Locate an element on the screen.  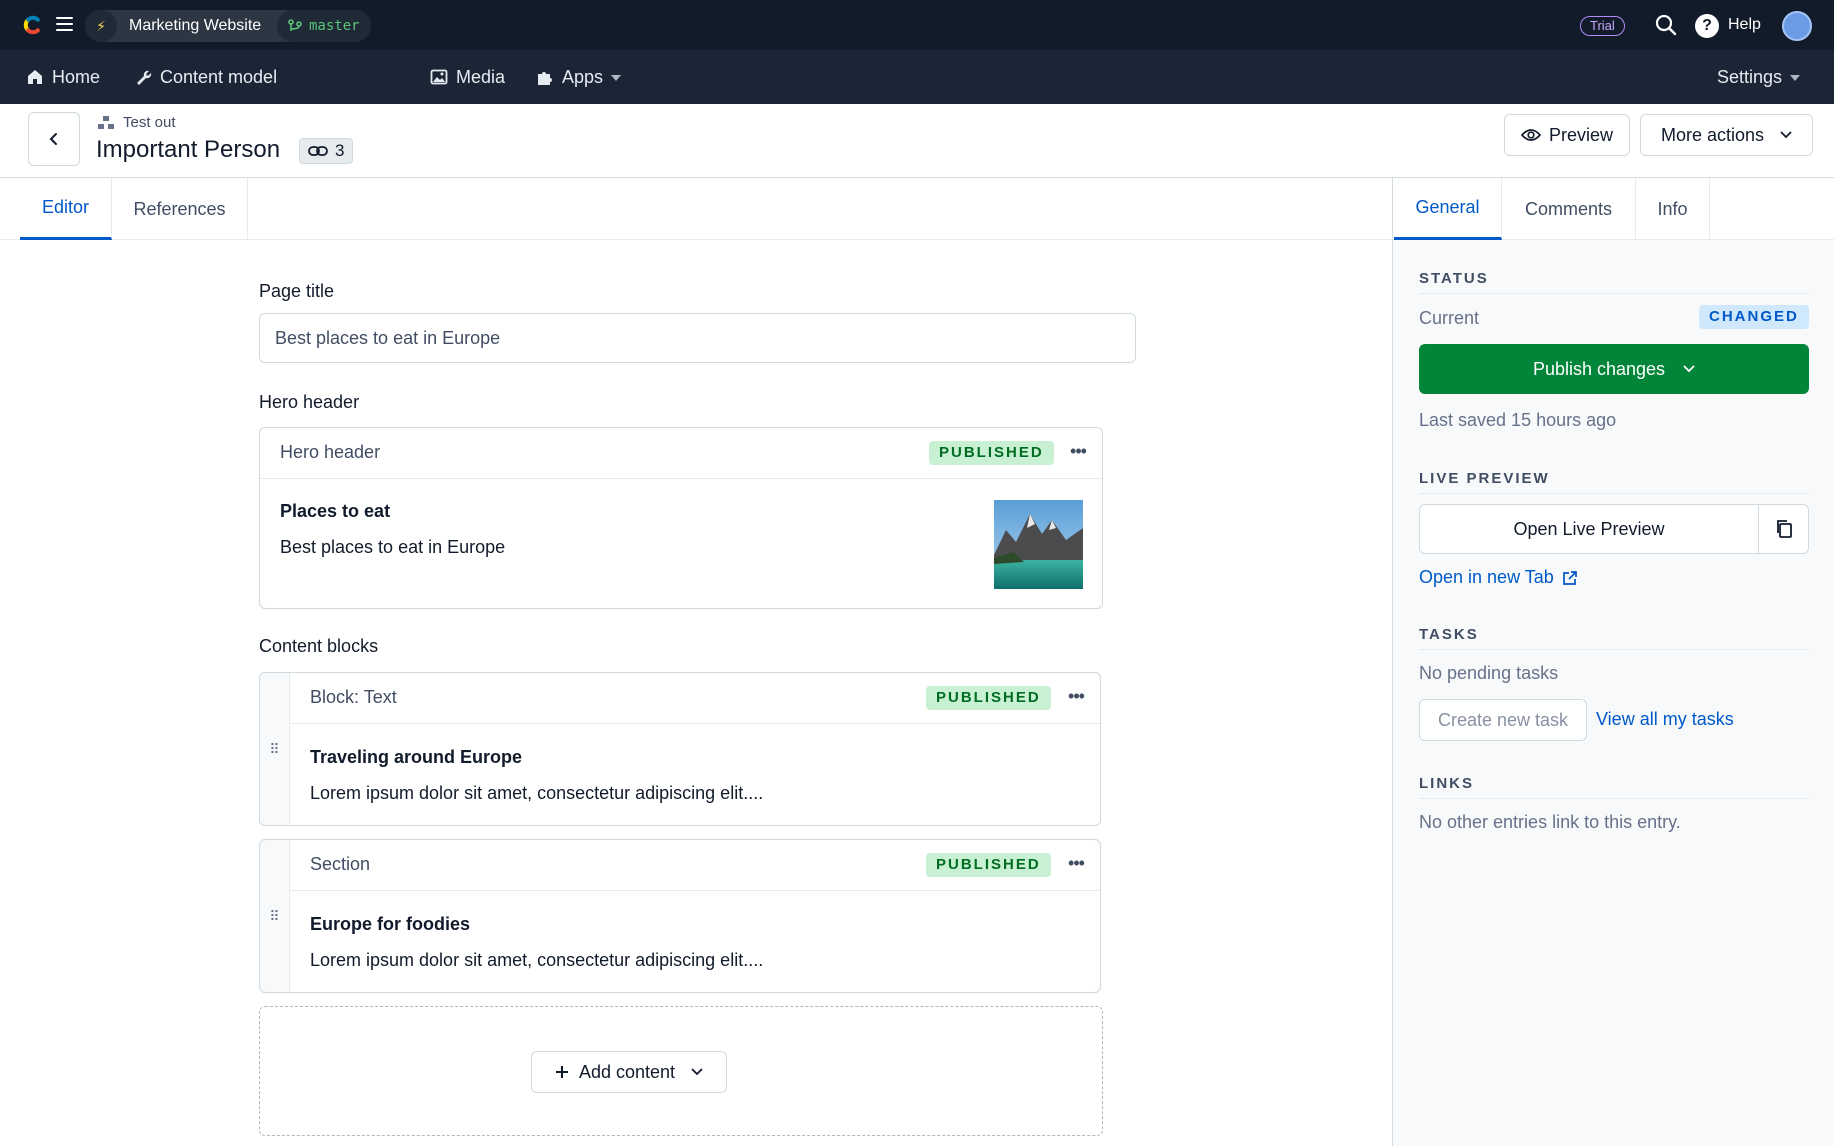
nav-media-label: Media is located at coordinates (481, 76).